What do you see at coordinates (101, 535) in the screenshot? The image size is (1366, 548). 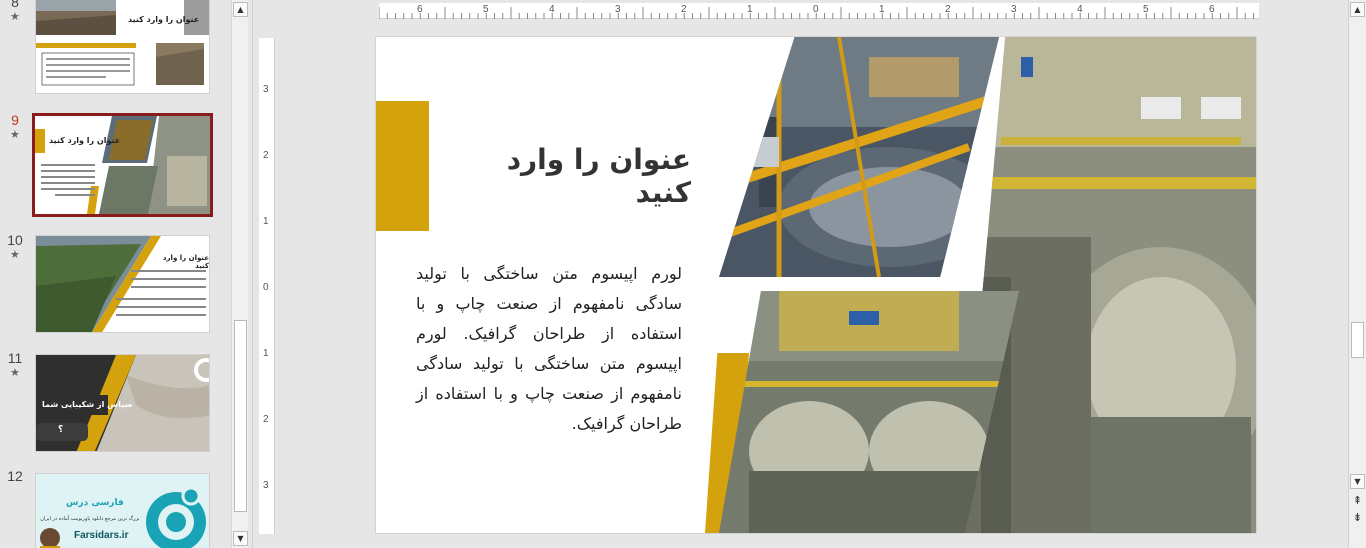 I see `thumbnail-site: Farsidars.ir` at bounding box center [101, 535].